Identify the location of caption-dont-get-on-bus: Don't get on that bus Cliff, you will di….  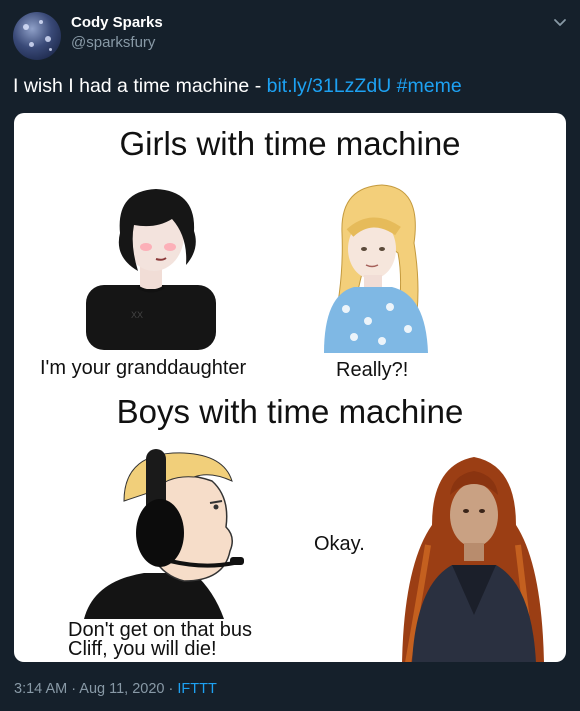
(160, 640).